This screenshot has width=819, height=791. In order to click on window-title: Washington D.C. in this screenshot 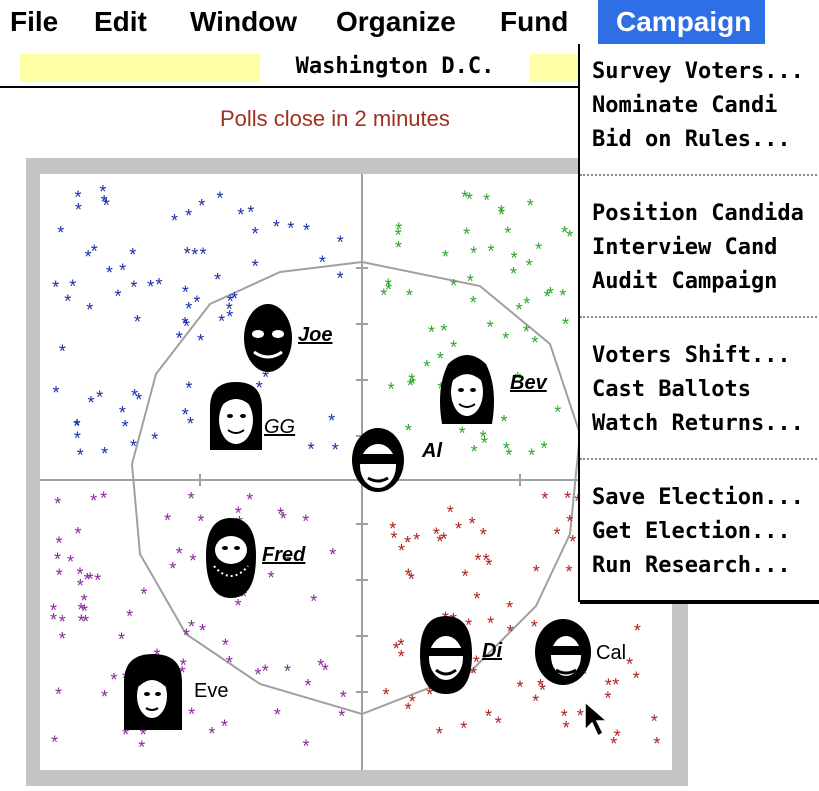, I will do `click(395, 66)`.